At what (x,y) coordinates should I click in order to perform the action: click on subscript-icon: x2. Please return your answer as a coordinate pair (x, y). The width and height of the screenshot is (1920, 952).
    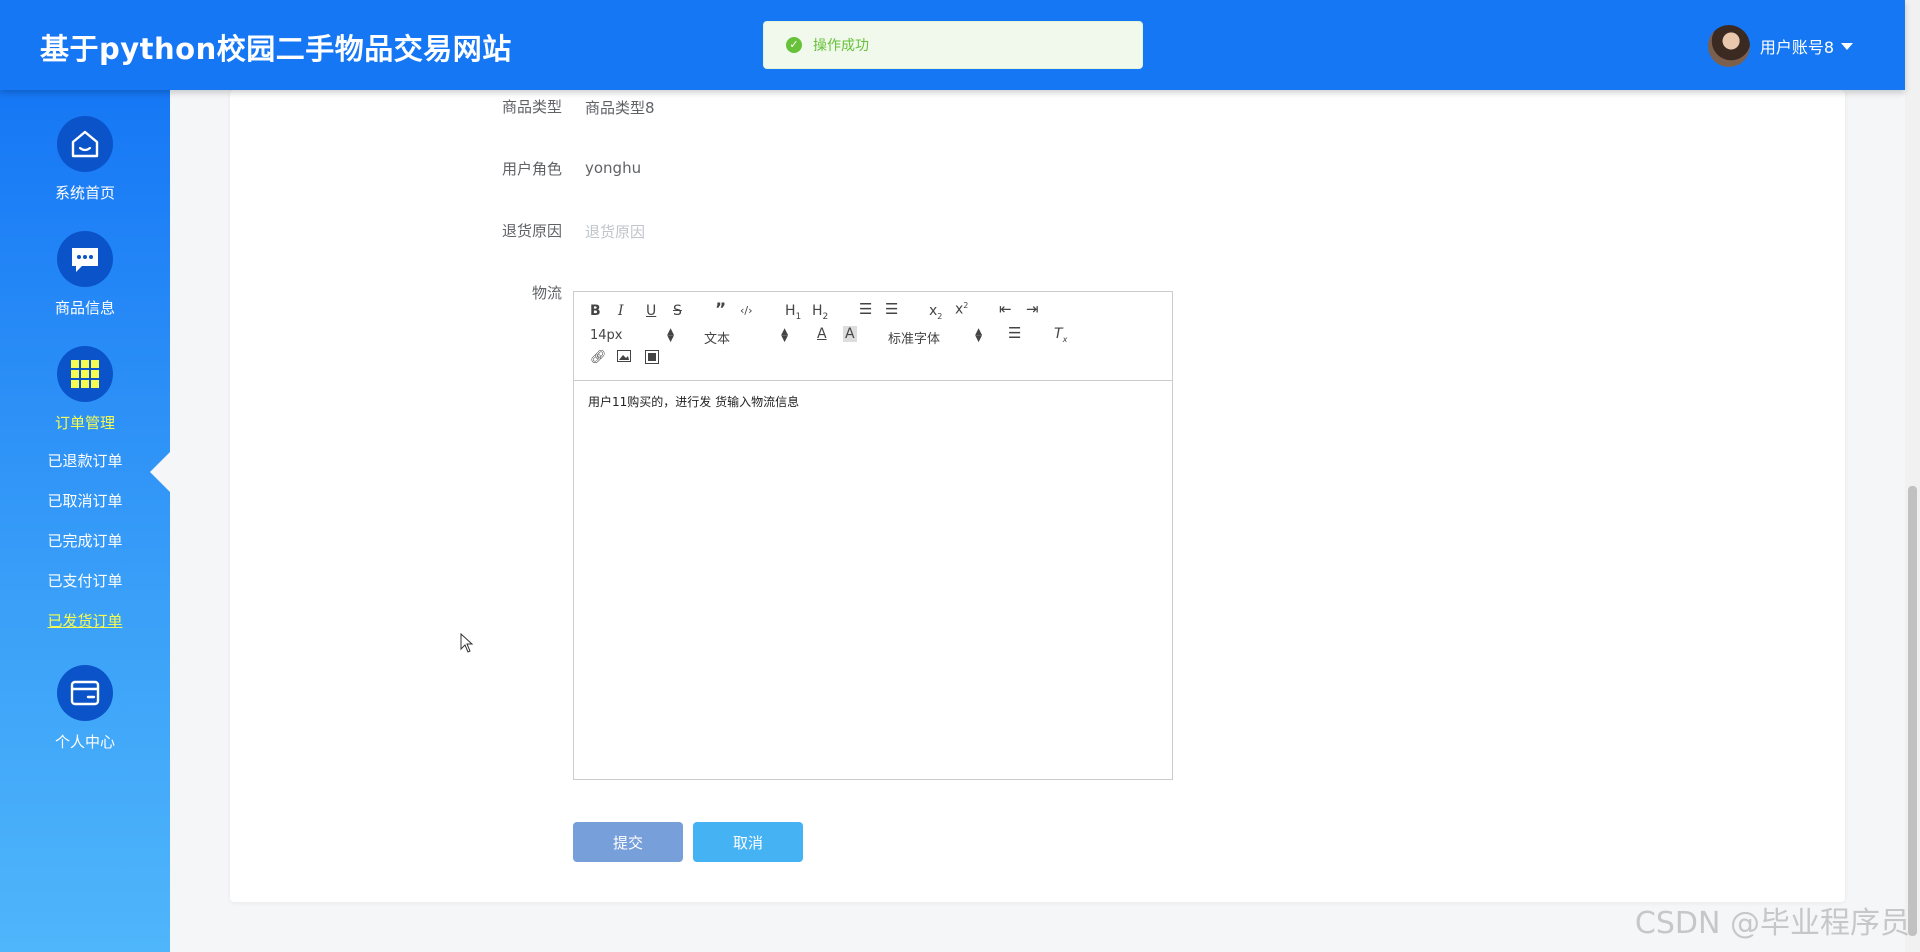
    Looking at the image, I should click on (935, 312).